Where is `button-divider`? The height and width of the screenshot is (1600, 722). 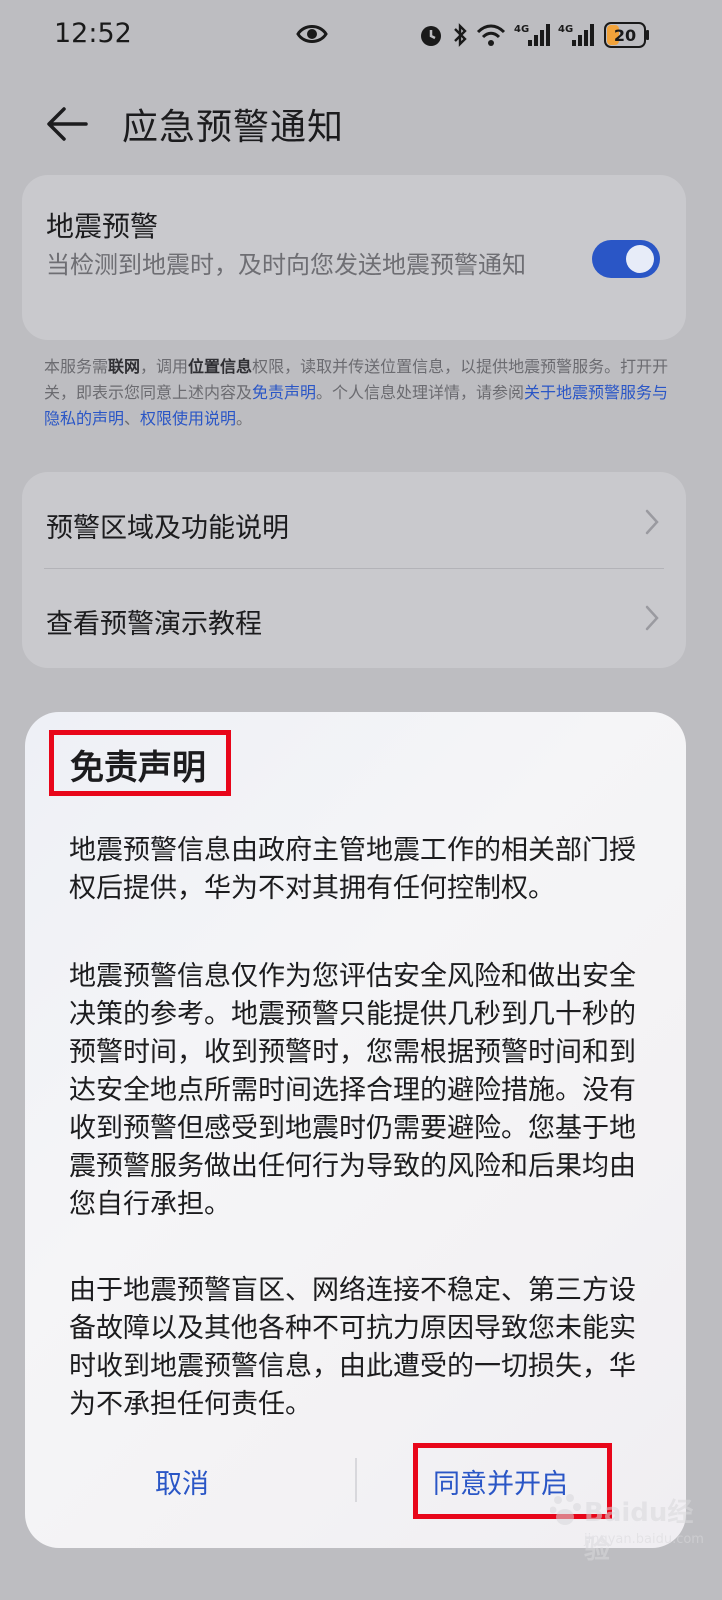 button-divider is located at coordinates (356, 1480).